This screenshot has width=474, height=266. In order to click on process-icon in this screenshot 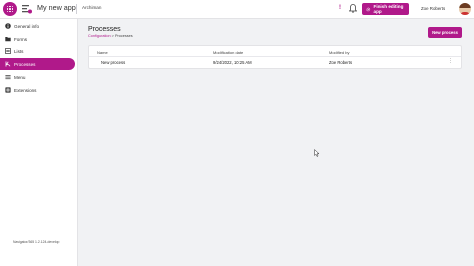, I will do `click(8, 64)`.